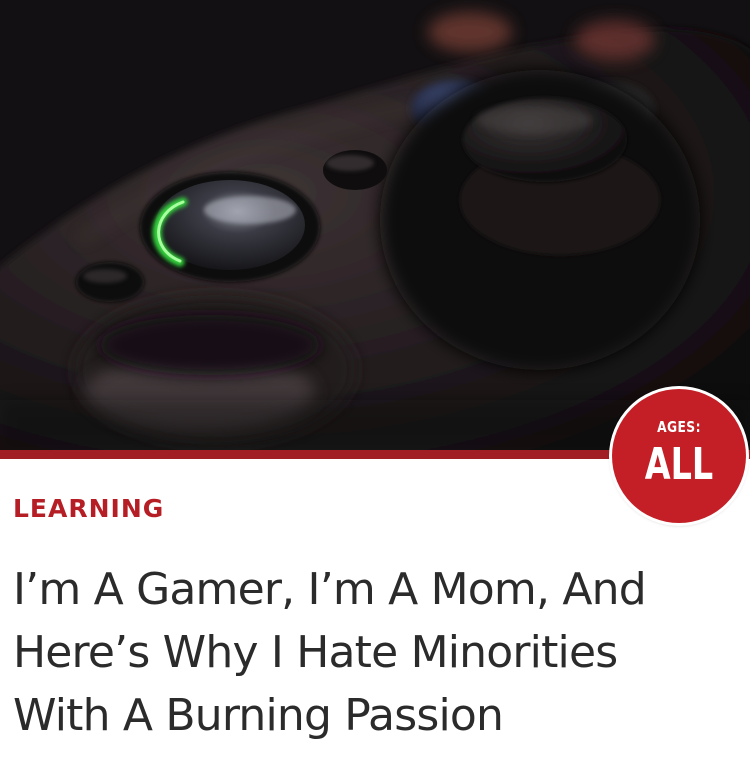 This screenshot has height=760, width=750. What do you see at coordinates (679, 464) in the screenshot?
I see `badge-value: ALL` at bounding box center [679, 464].